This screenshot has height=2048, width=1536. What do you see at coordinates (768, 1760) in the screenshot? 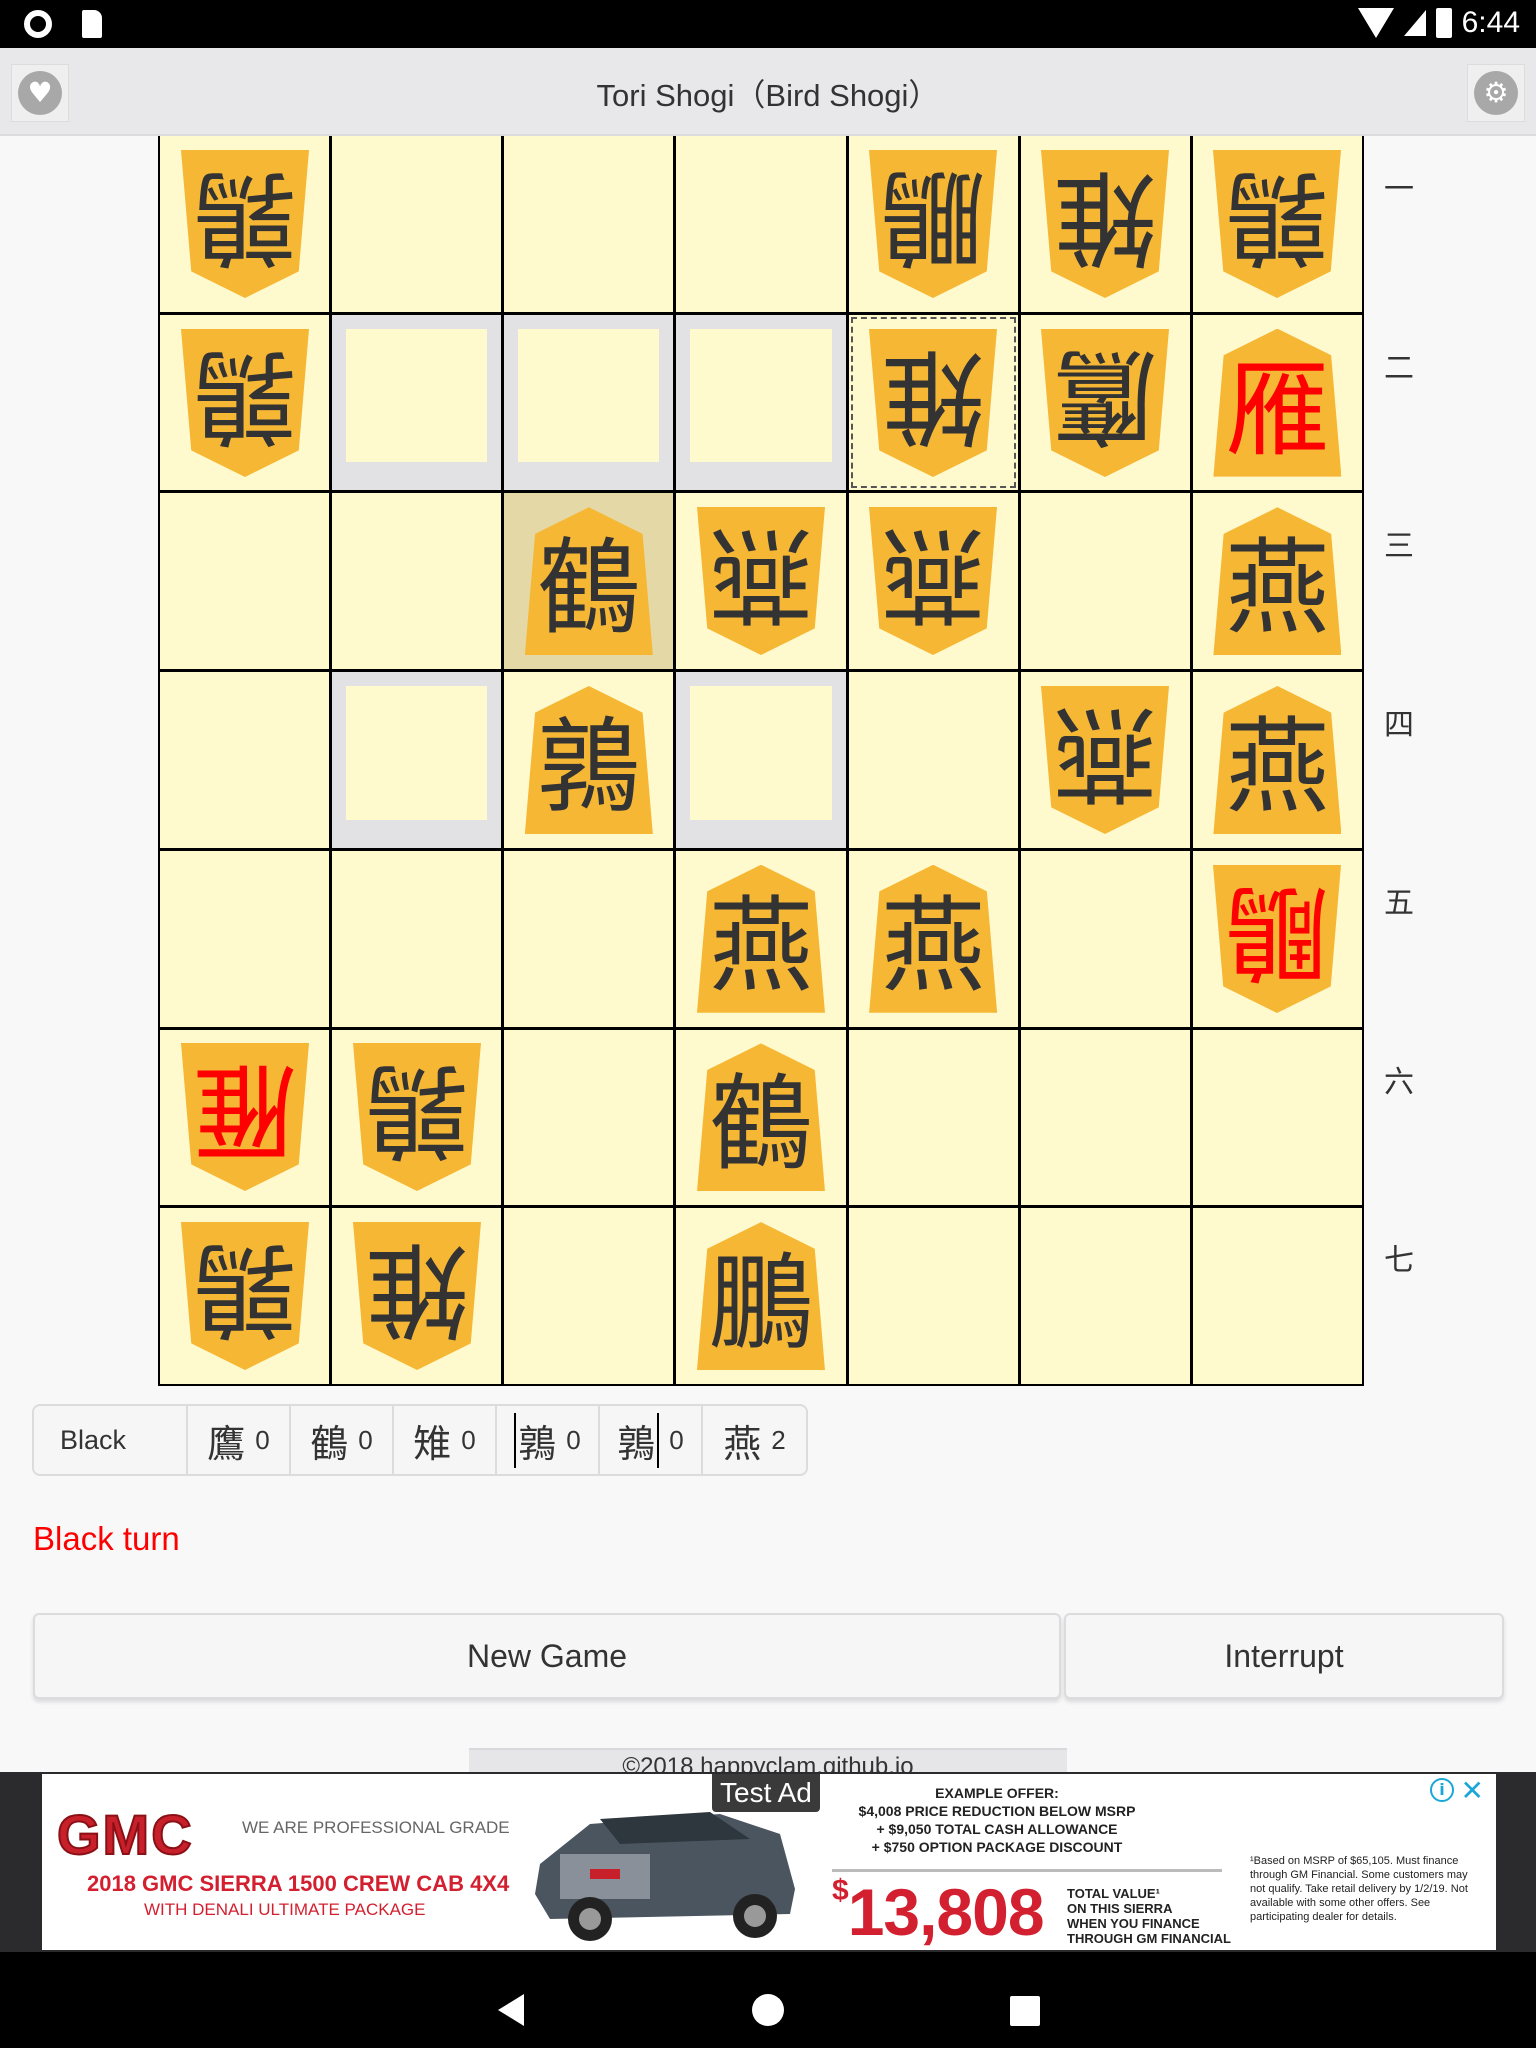
I see `copyright-footer: ©2018 happyclam.github.io` at bounding box center [768, 1760].